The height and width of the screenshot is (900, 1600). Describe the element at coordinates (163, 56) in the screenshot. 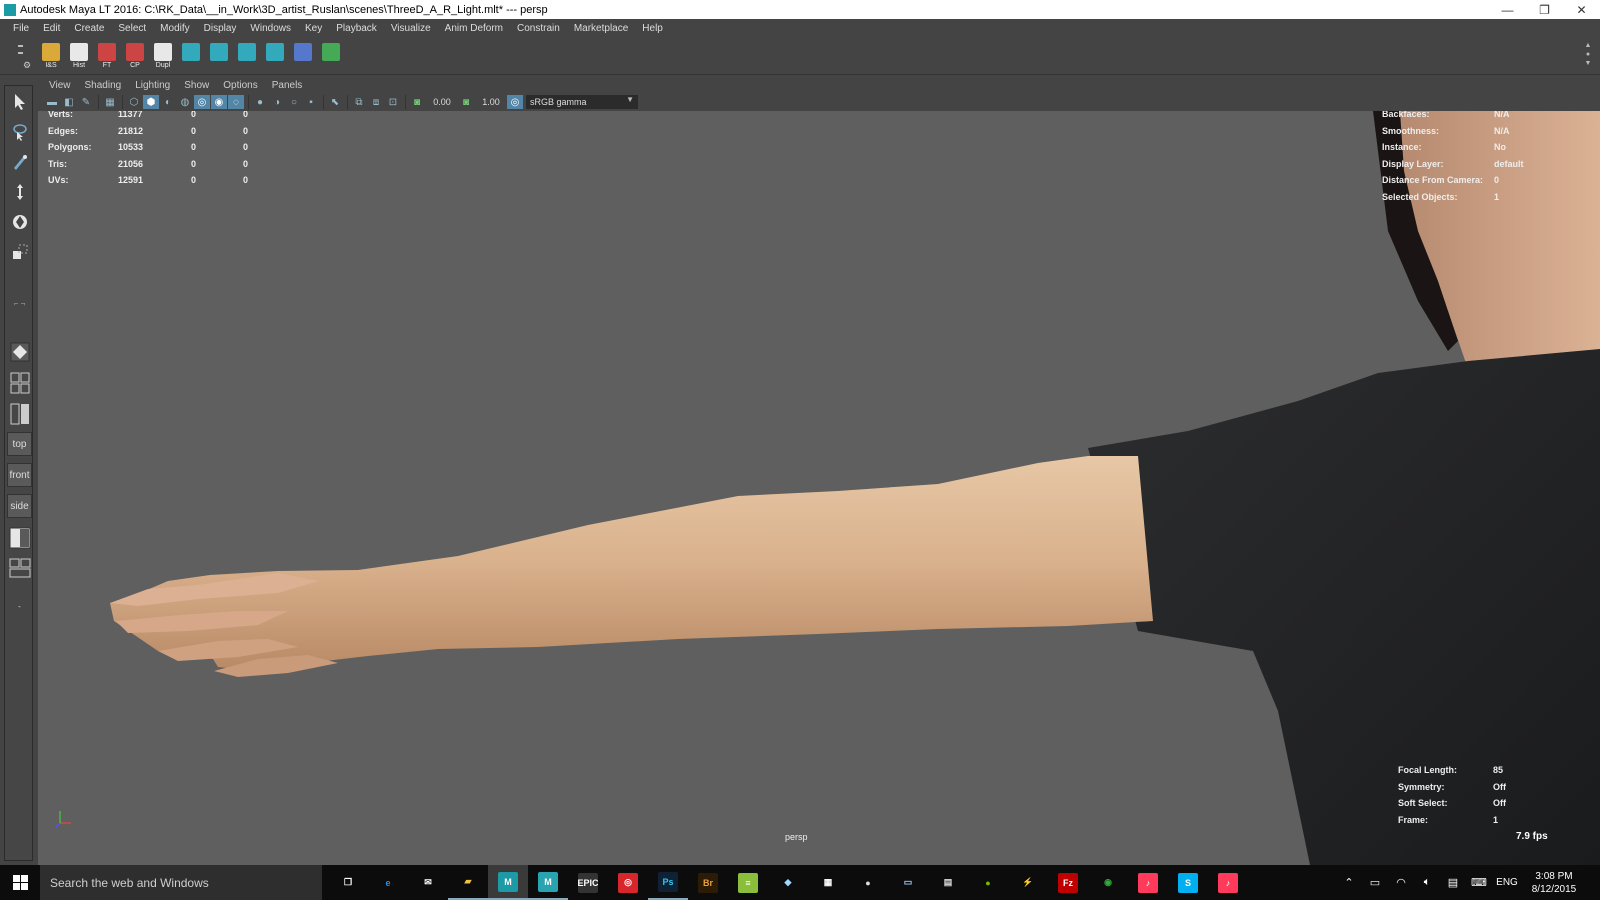

I see `shelf-button-duplicate: Dupl` at that location.